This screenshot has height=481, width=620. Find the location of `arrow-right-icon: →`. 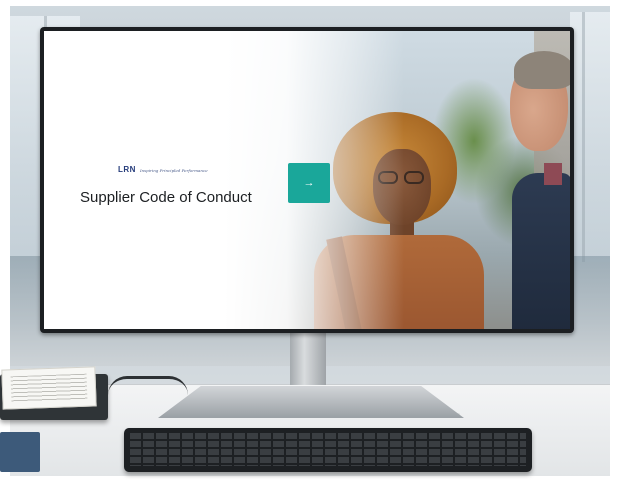

arrow-right-icon: → is located at coordinates (309, 183).